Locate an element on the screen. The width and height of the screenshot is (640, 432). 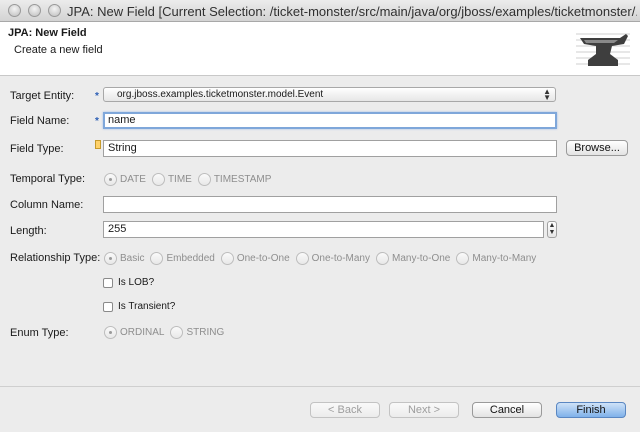
is-transient-checkbox: Is Transient? is located at coordinates (139, 306).